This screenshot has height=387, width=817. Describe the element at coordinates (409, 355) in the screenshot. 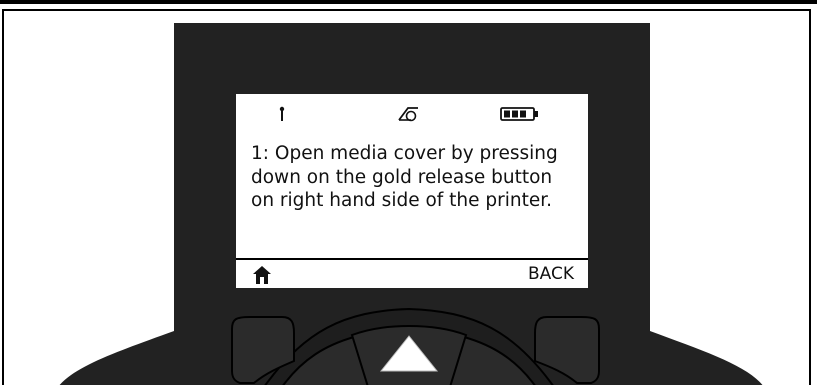

I see `up-arrow-button` at that location.